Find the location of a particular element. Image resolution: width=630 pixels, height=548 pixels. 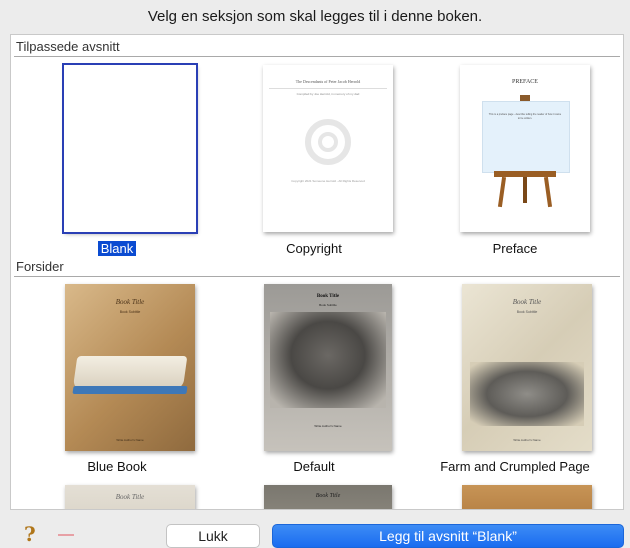

open-book-icon is located at coordinates (130, 373).